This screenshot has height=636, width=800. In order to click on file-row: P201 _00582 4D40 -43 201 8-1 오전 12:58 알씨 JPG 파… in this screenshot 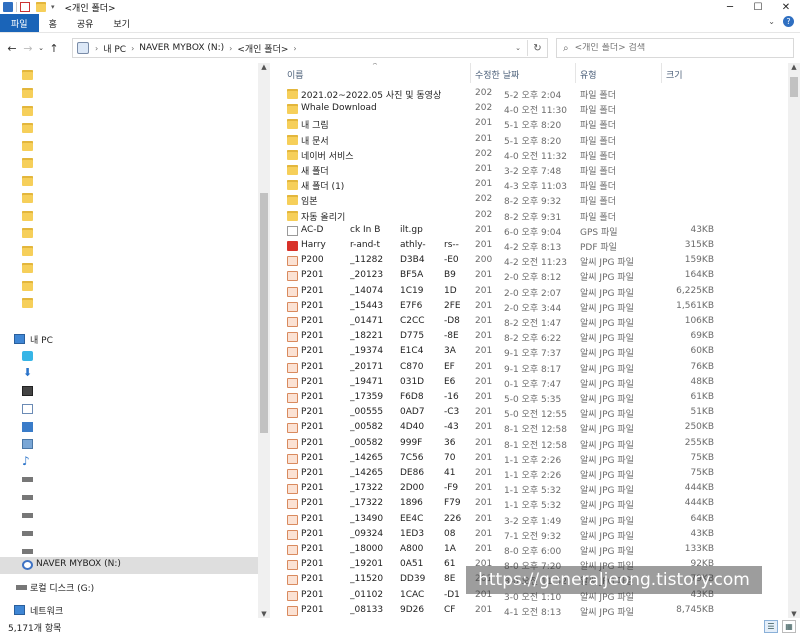, I will do `click(532, 428)`.